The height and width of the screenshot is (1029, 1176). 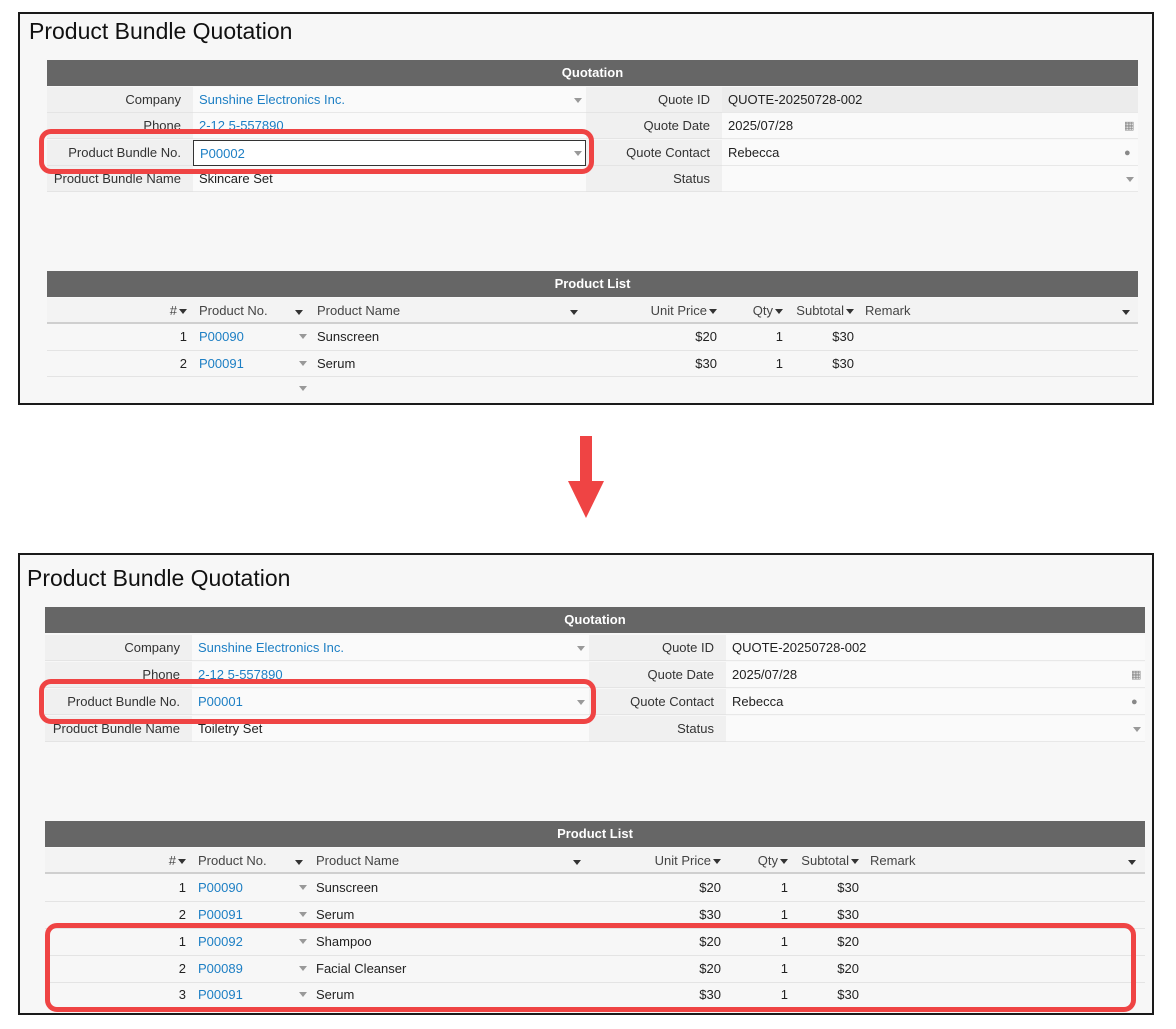 What do you see at coordinates (592, 376) in the screenshot?
I see `row-divider` at bounding box center [592, 376].